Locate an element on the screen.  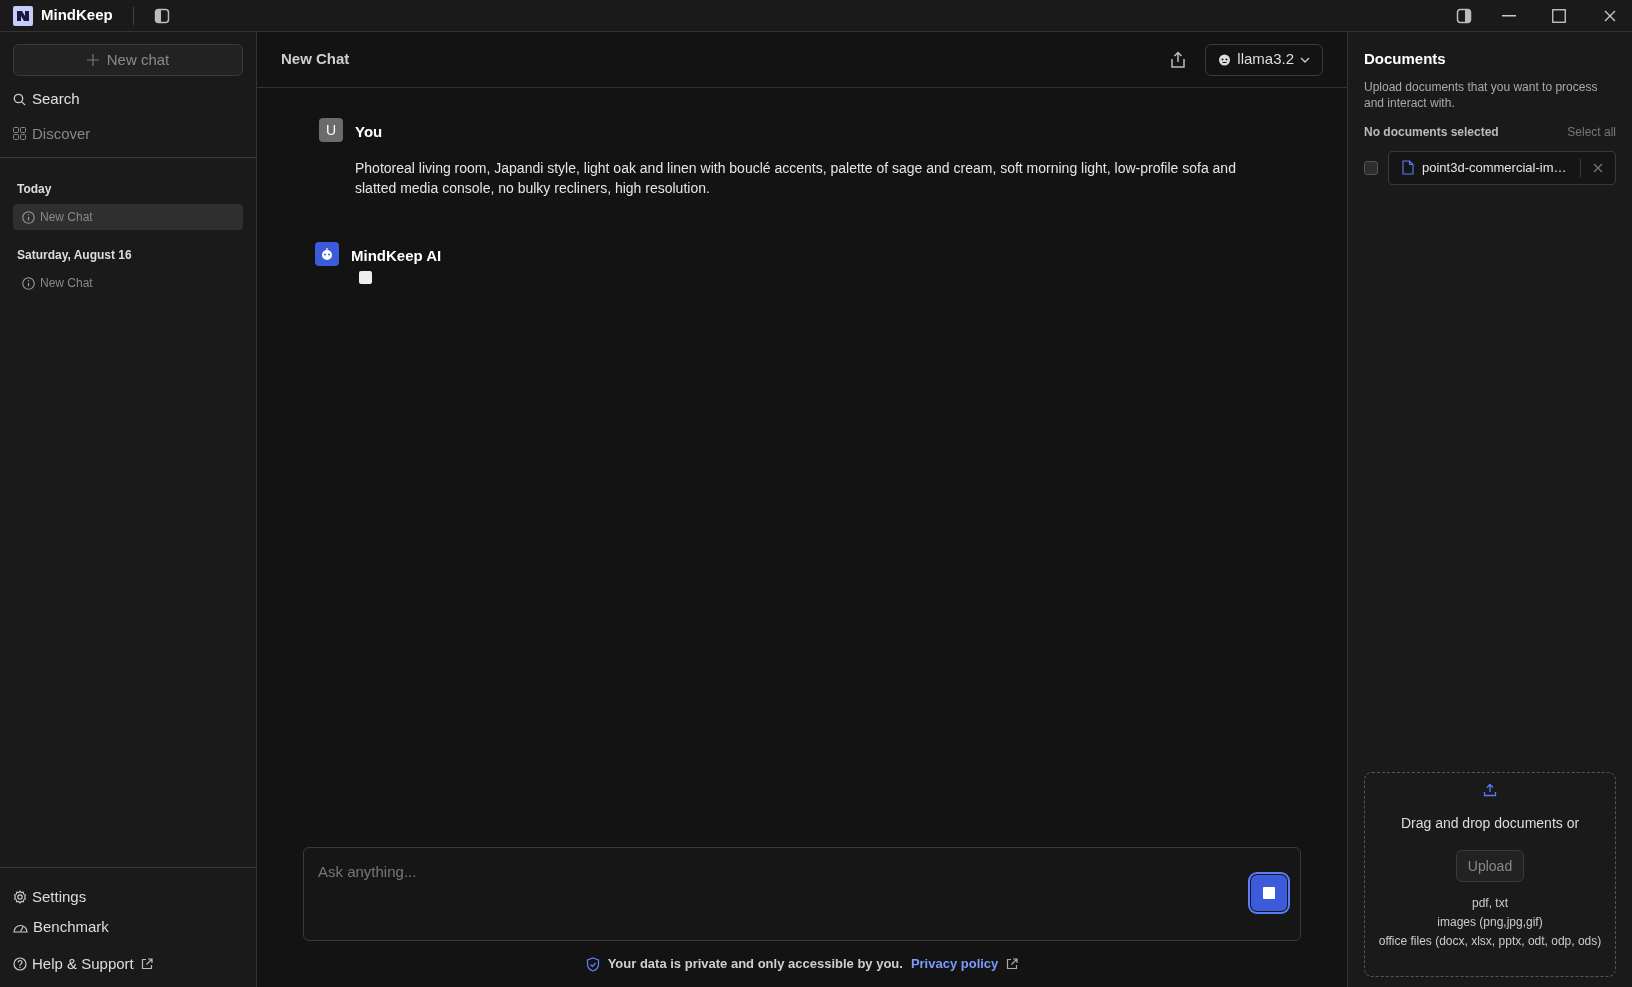
shield-check-icon is located at coordinates (592, 964).